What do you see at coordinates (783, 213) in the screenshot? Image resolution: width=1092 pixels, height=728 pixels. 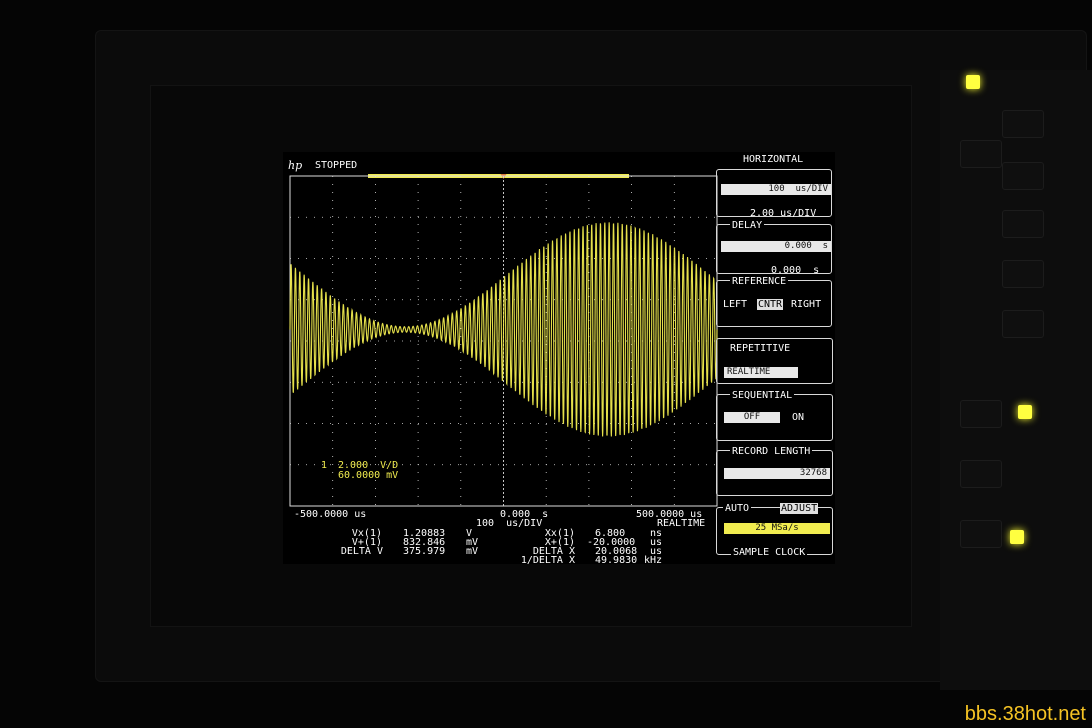 I see `timebase-value: 2.00 us/DIV` at bounding box center [783, 213].